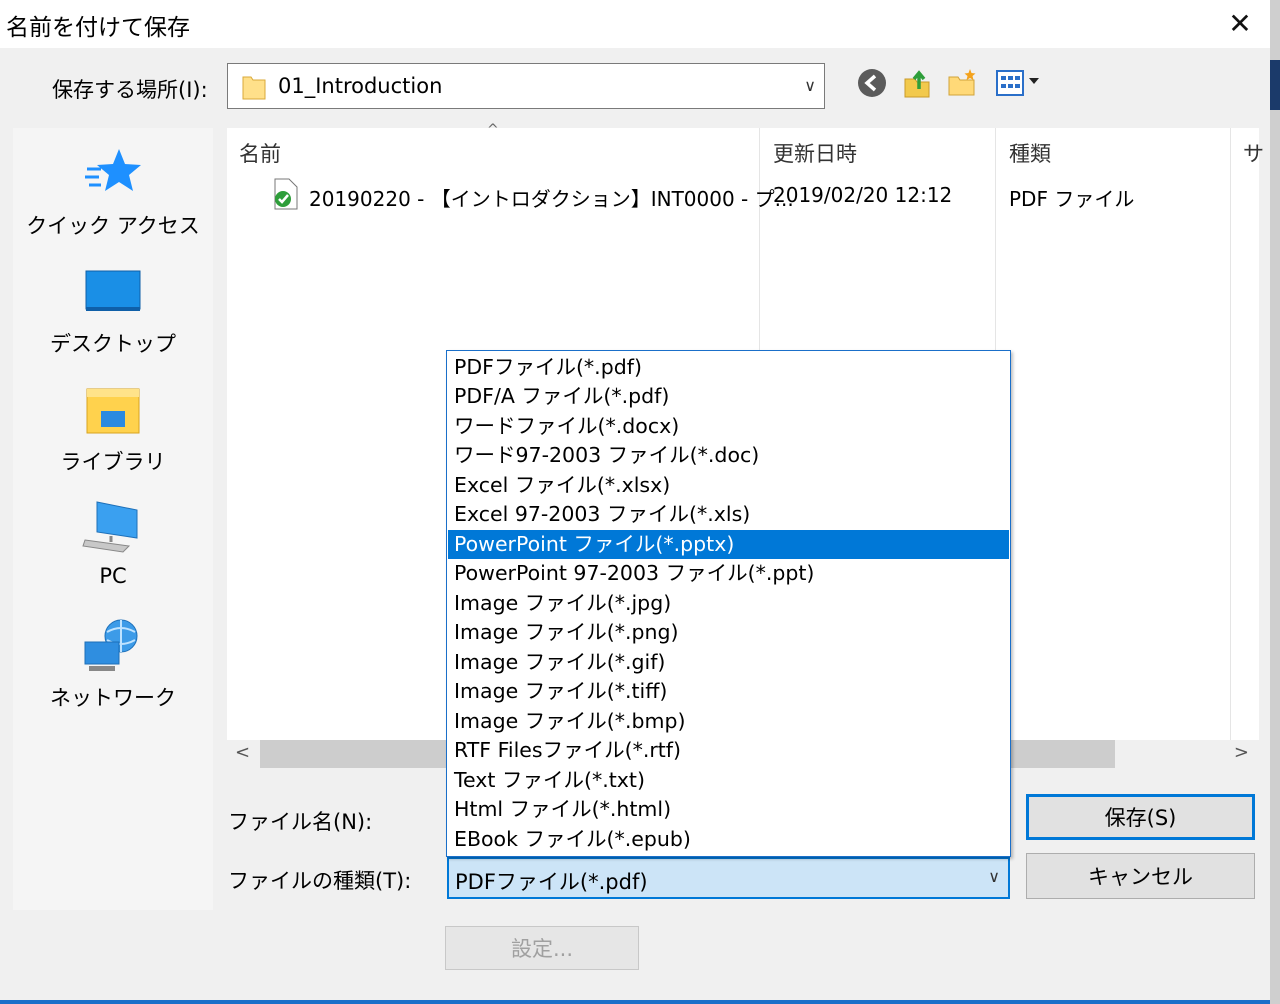 The width and height of the screenshot is (1280, 1004). What do you see at coordinates (113, 226) in the screenshot?
I see `place-label: クイック アクセス` at bounding box center [113, 226].